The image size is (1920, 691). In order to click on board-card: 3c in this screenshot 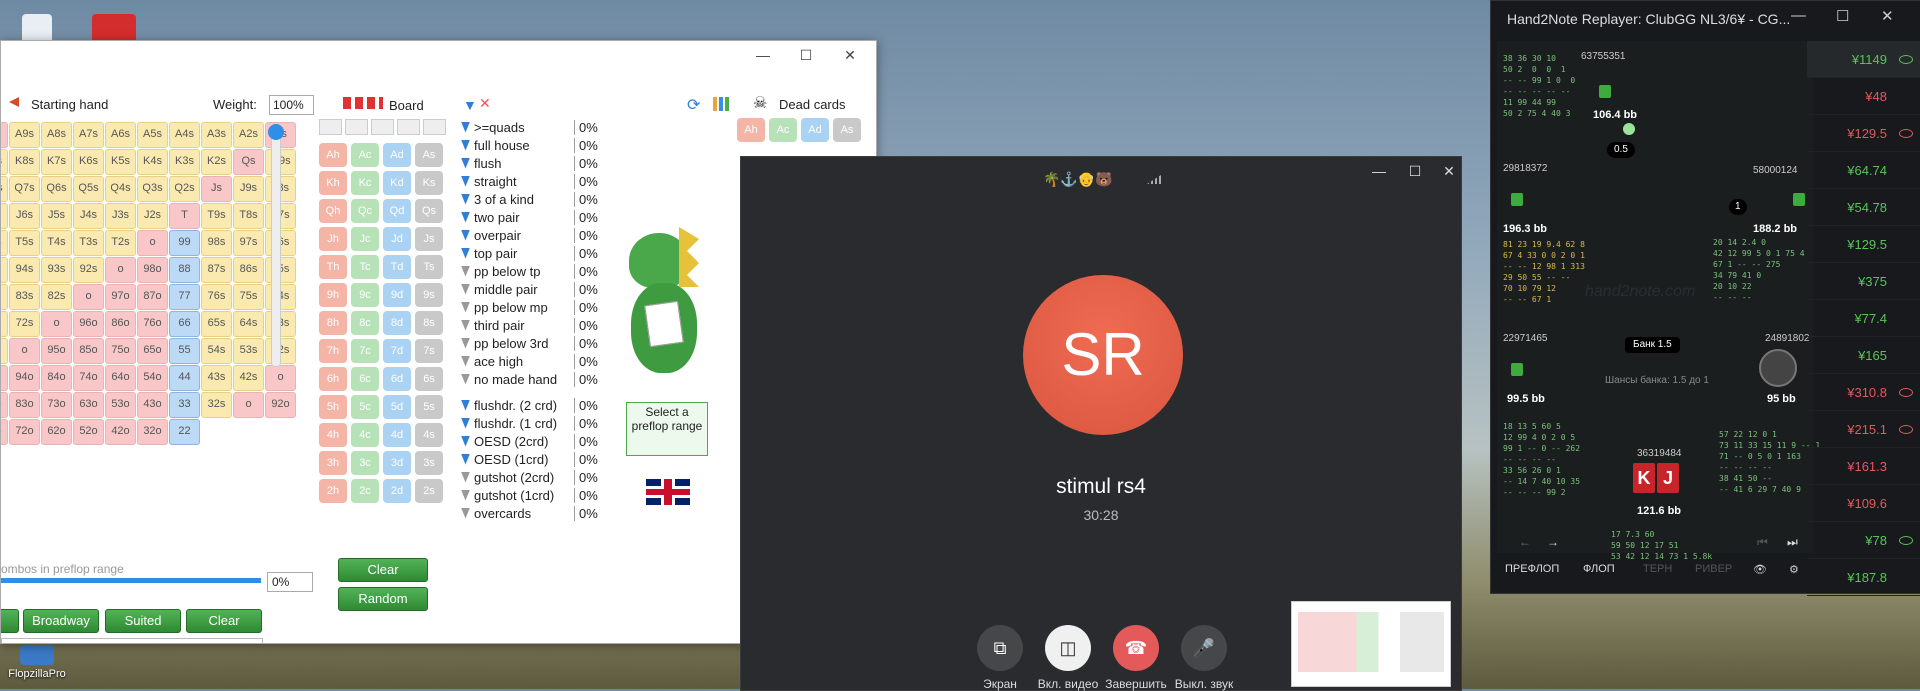, I will do `click(365, 463)`.